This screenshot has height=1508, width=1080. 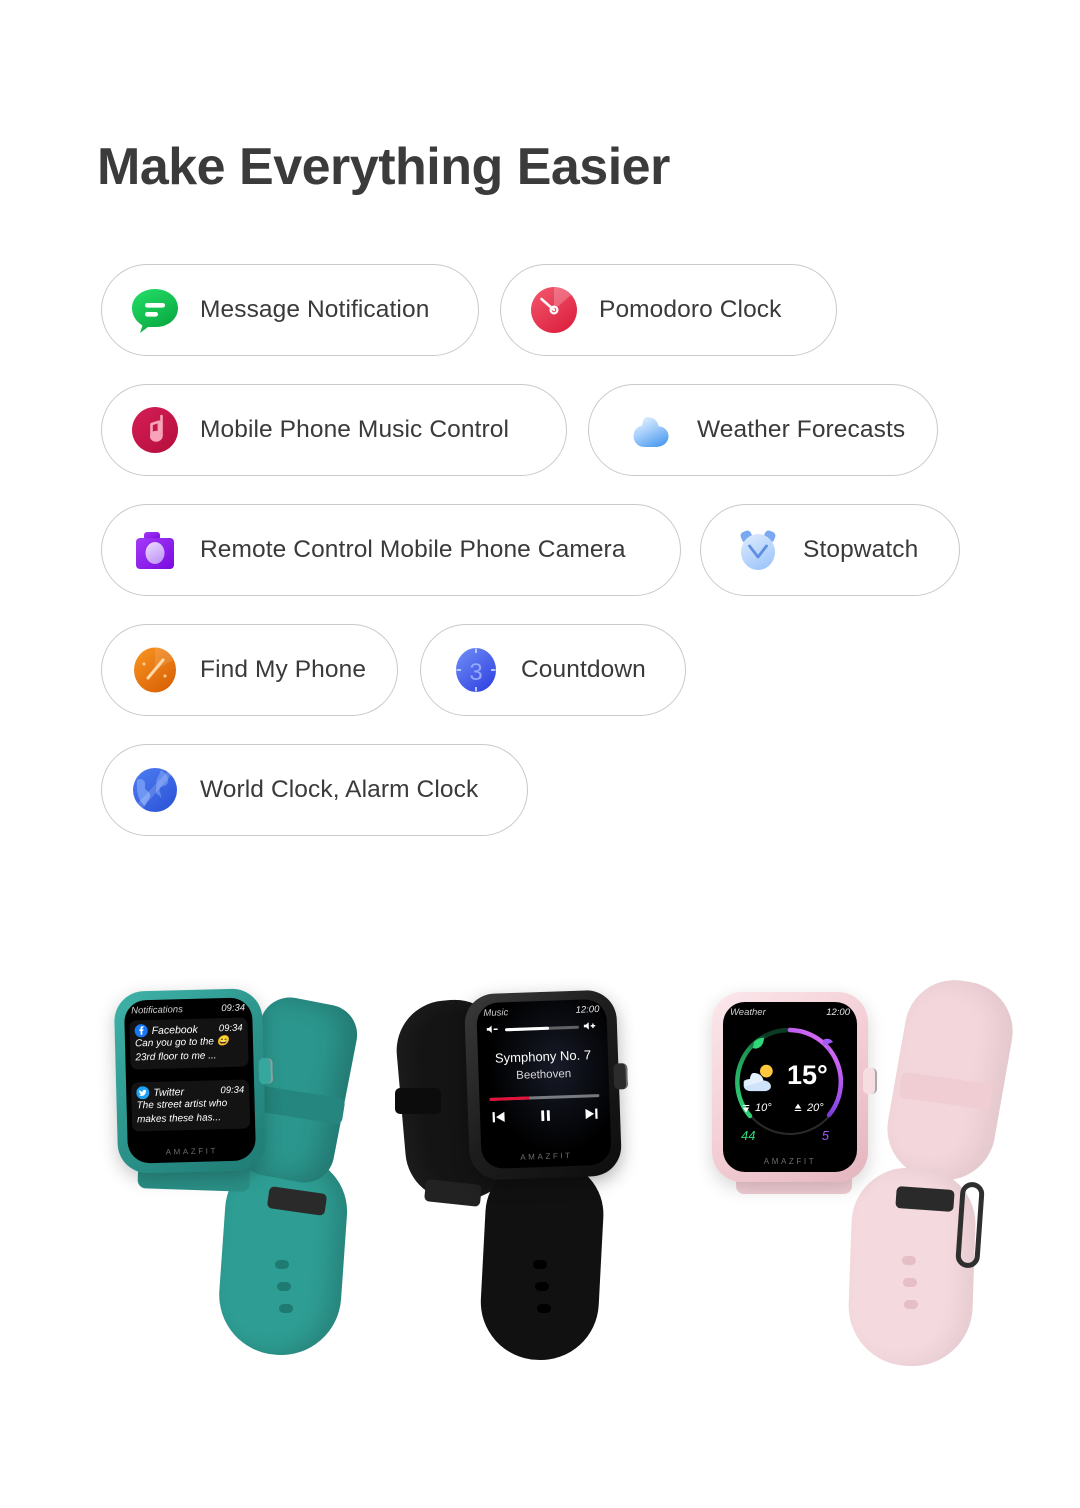 What do you see at coordinates (499, 1117) in the screenshot?
I see `previous-track-icon` at bounding box center [499, 1117].